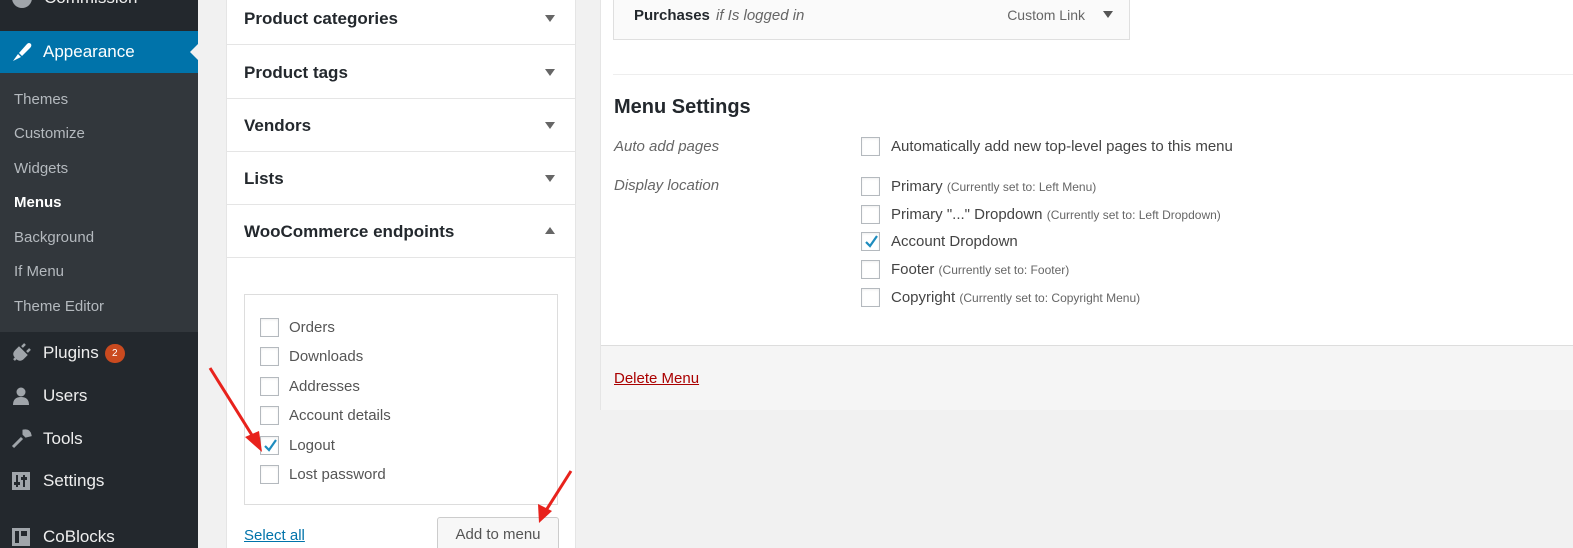 The height and width of the screenshot is (548, 1573). Describe the element at coordinates (39, 271) in the screenshot. I see `submenu-item-if-menu: If Menu` at that location.